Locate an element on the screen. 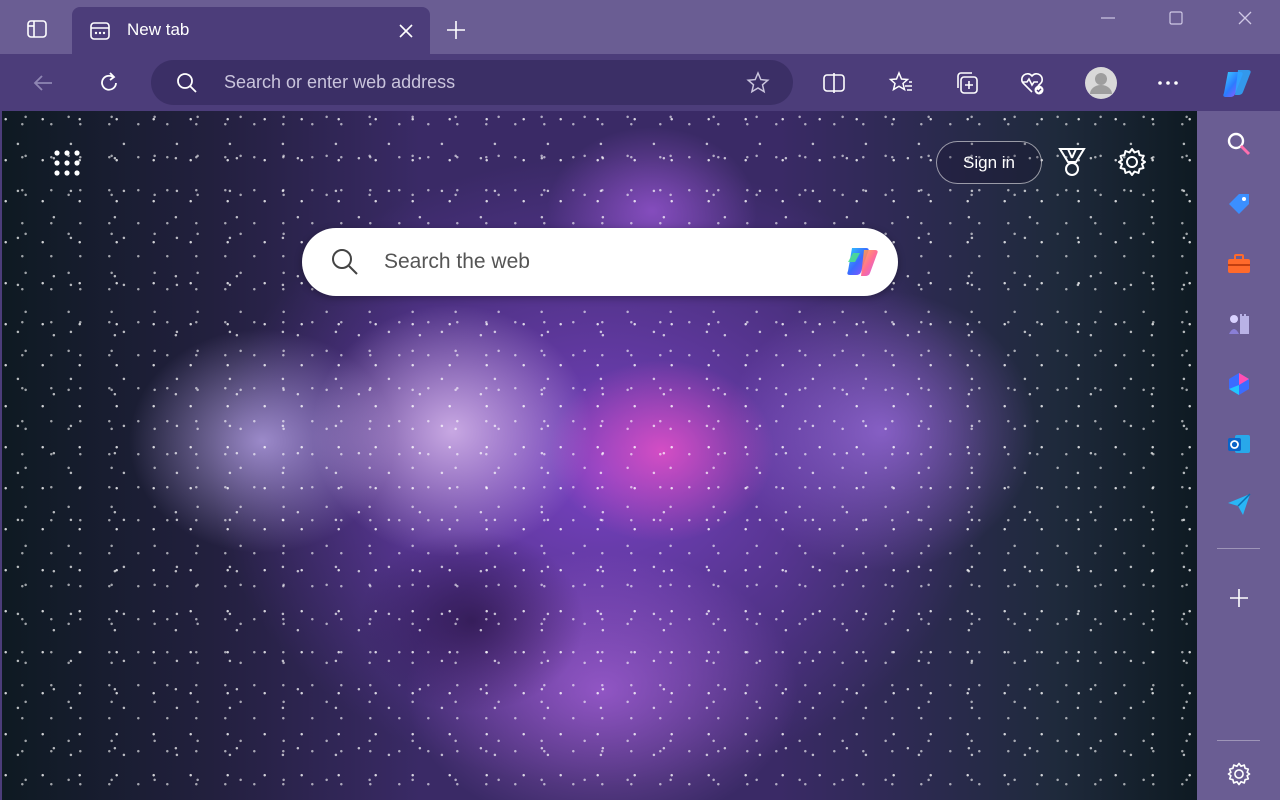  sidebar is located at coordinates (1238, 455).